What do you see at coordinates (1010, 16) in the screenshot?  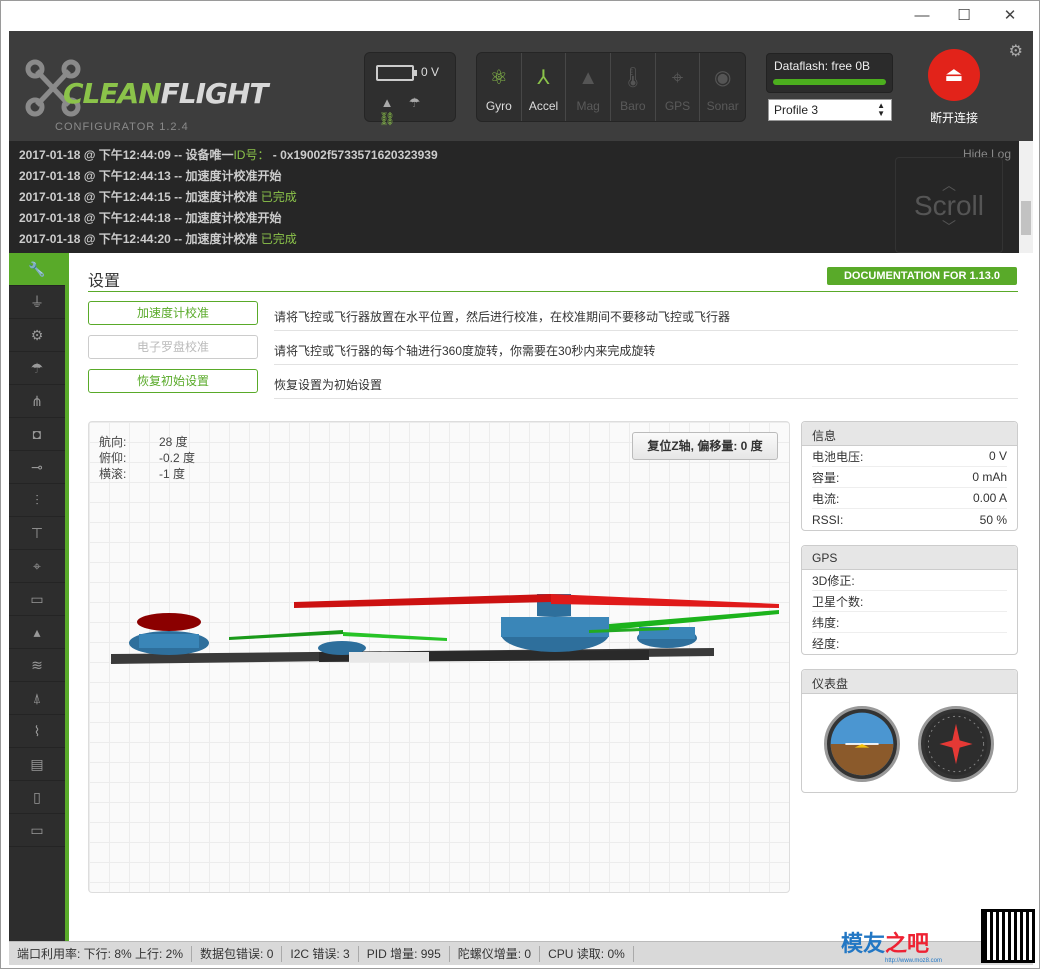 I see `close-button: ✕` at bounding box center [1010, 16].